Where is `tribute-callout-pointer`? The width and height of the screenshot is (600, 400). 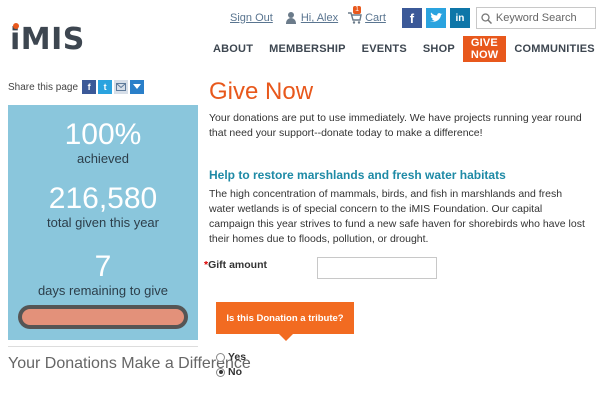
tribute-callout-pointer is located at coordinates (286, 337).